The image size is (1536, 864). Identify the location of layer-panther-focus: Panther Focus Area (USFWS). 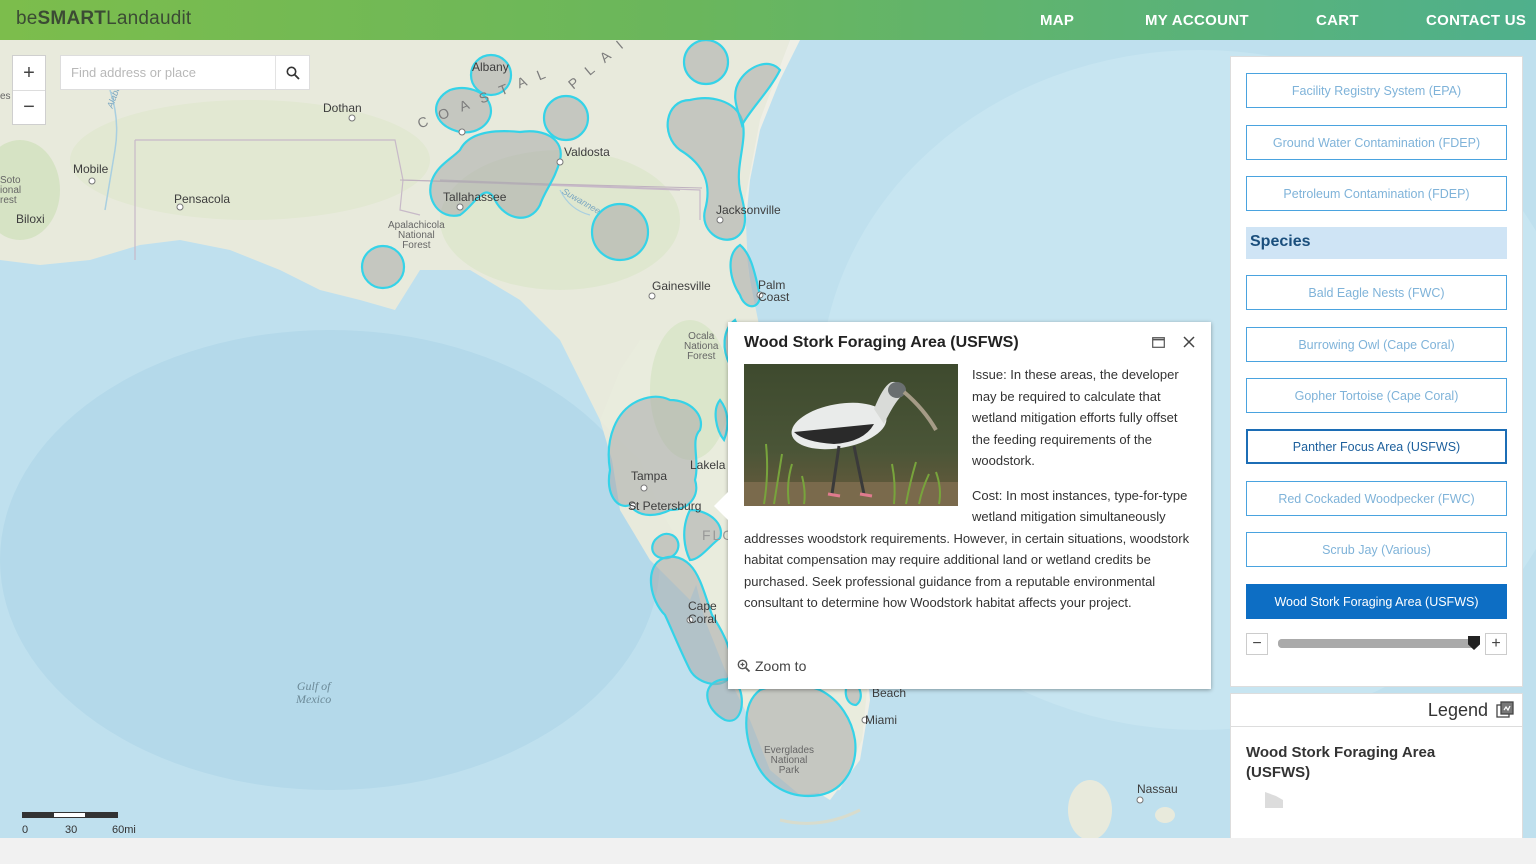
(1376, 446).